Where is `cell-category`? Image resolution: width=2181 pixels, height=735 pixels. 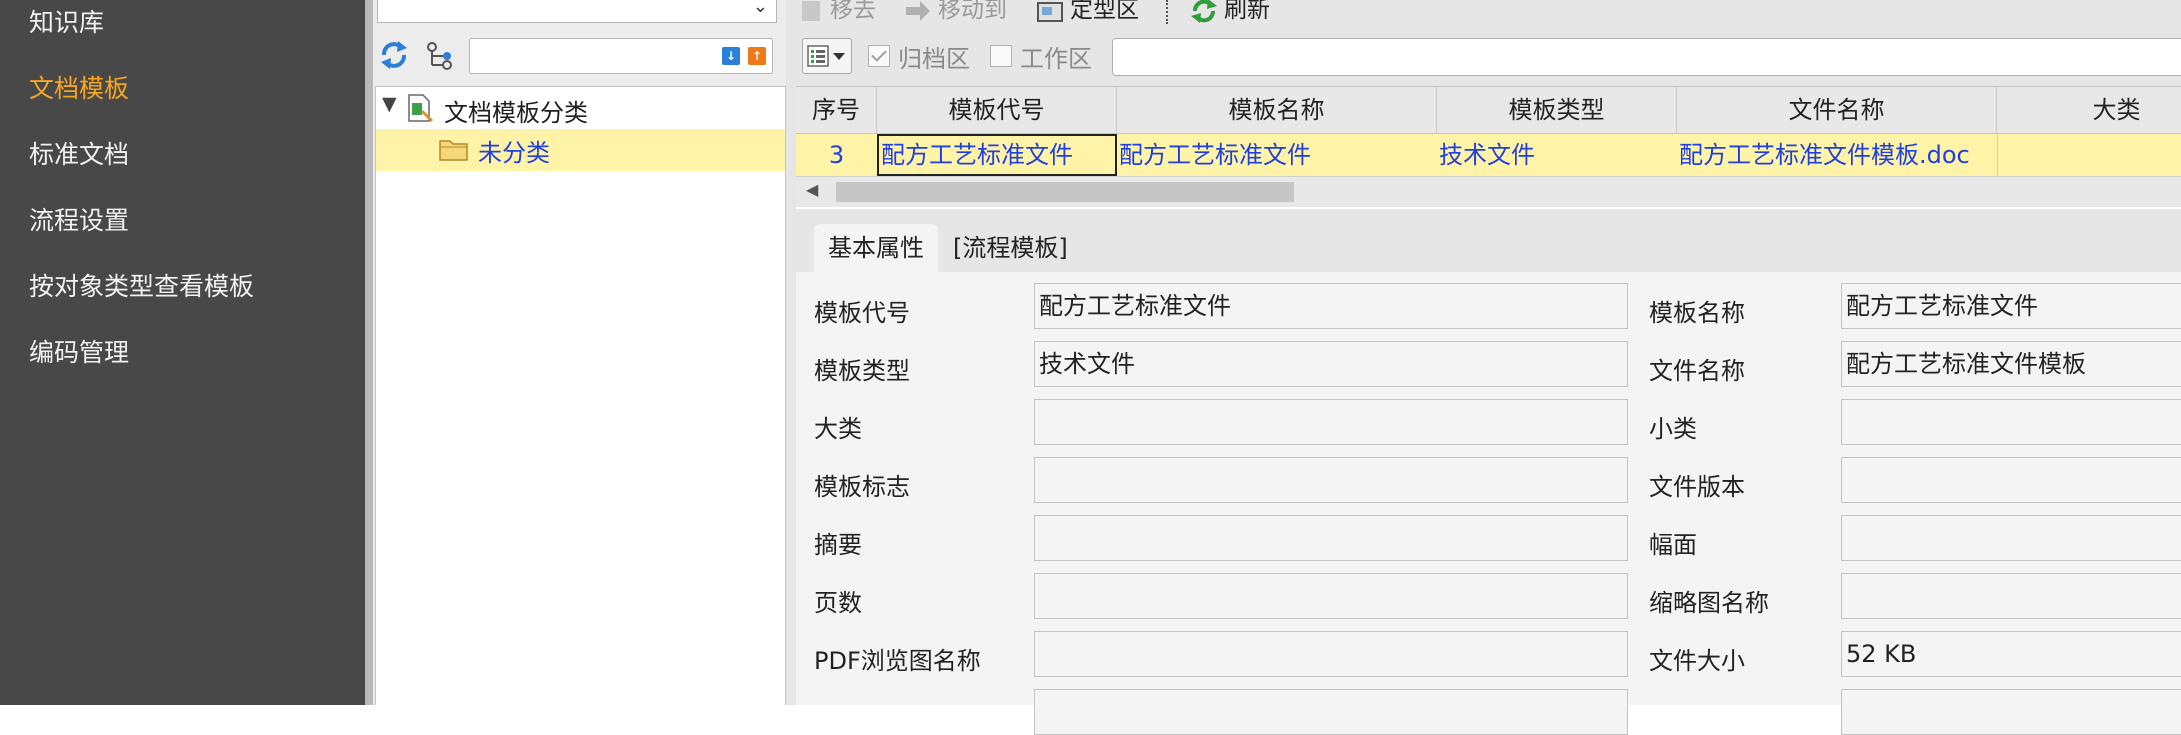 cell-category is located at coordinates (2089, 155).